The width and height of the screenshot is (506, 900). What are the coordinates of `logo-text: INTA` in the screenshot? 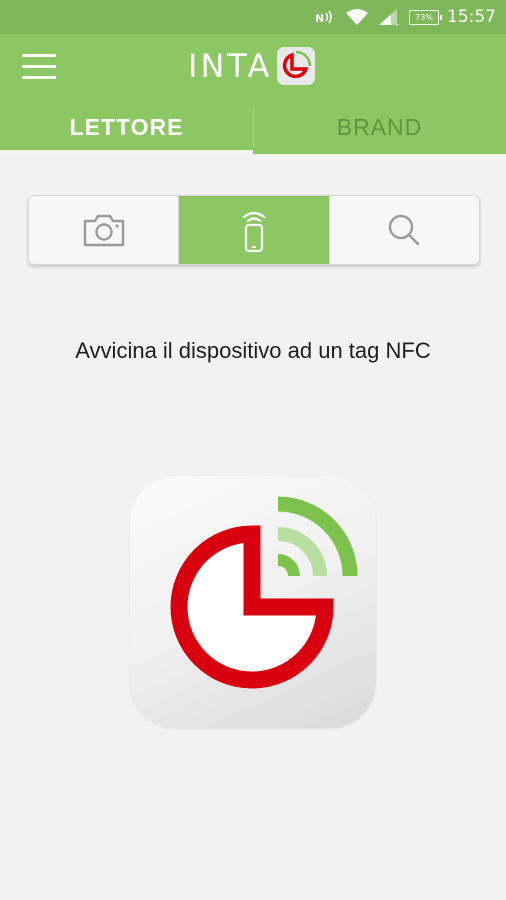 It's located at (230, 66).